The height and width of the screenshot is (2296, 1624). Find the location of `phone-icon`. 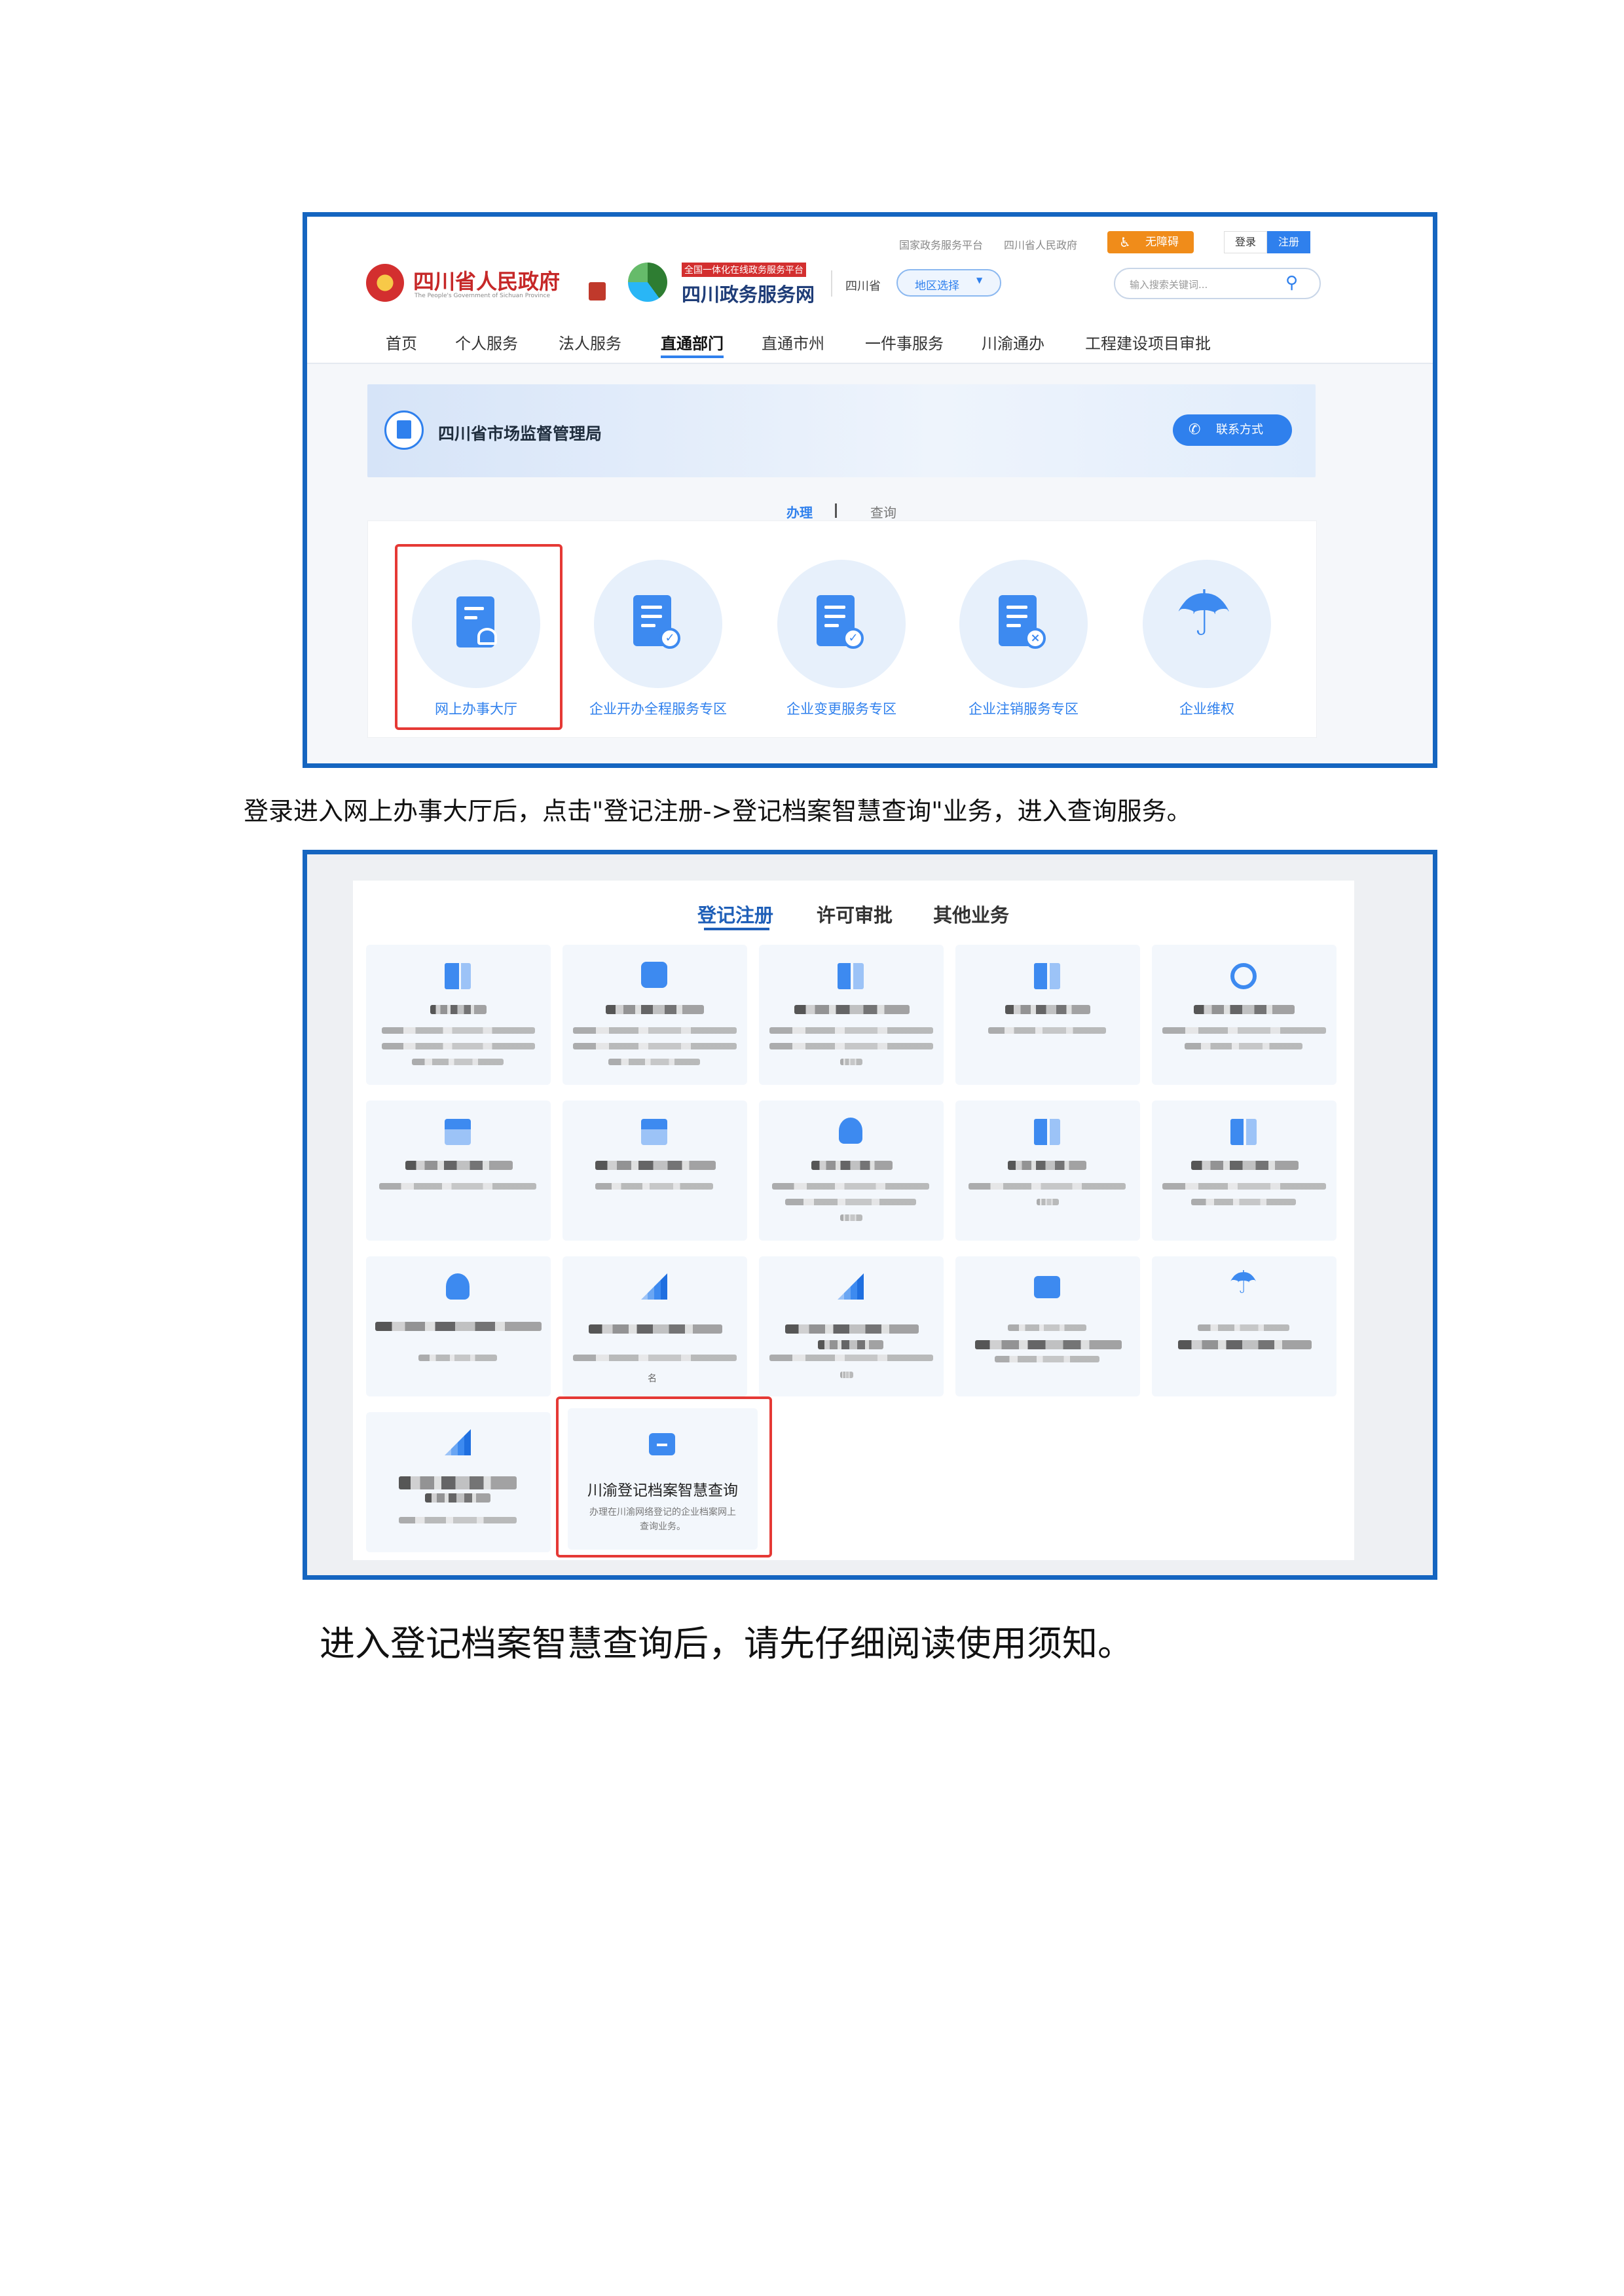

phone-icon is located at coordinates (654, 975).